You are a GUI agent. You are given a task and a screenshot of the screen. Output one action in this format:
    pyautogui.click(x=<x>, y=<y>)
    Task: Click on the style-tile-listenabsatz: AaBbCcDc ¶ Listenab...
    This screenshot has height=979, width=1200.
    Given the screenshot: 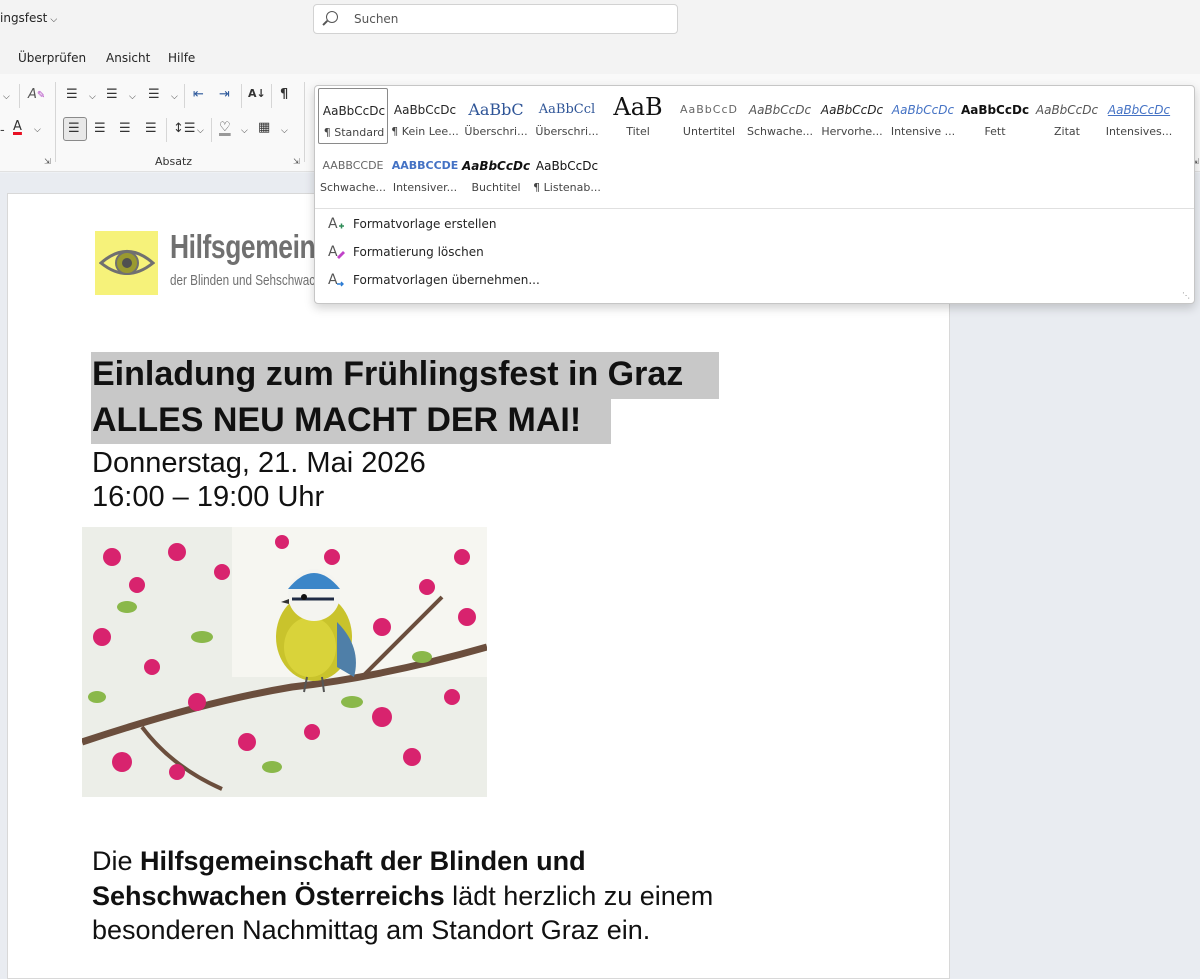 What is the action you would take?
    pyautogui.click(x=567, y=172)
    